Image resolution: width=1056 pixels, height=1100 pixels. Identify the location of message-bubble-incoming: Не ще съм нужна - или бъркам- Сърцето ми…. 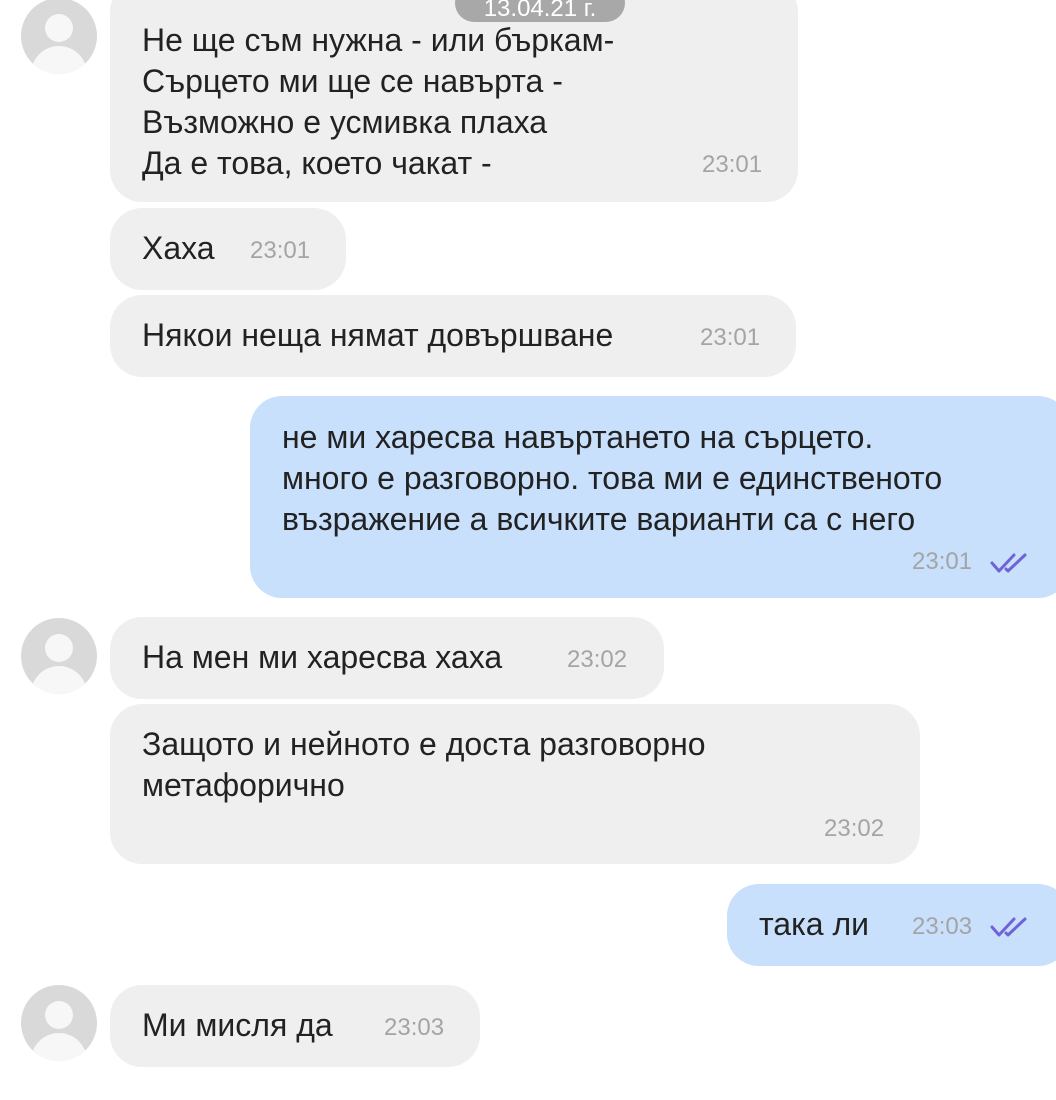
(454, 101).